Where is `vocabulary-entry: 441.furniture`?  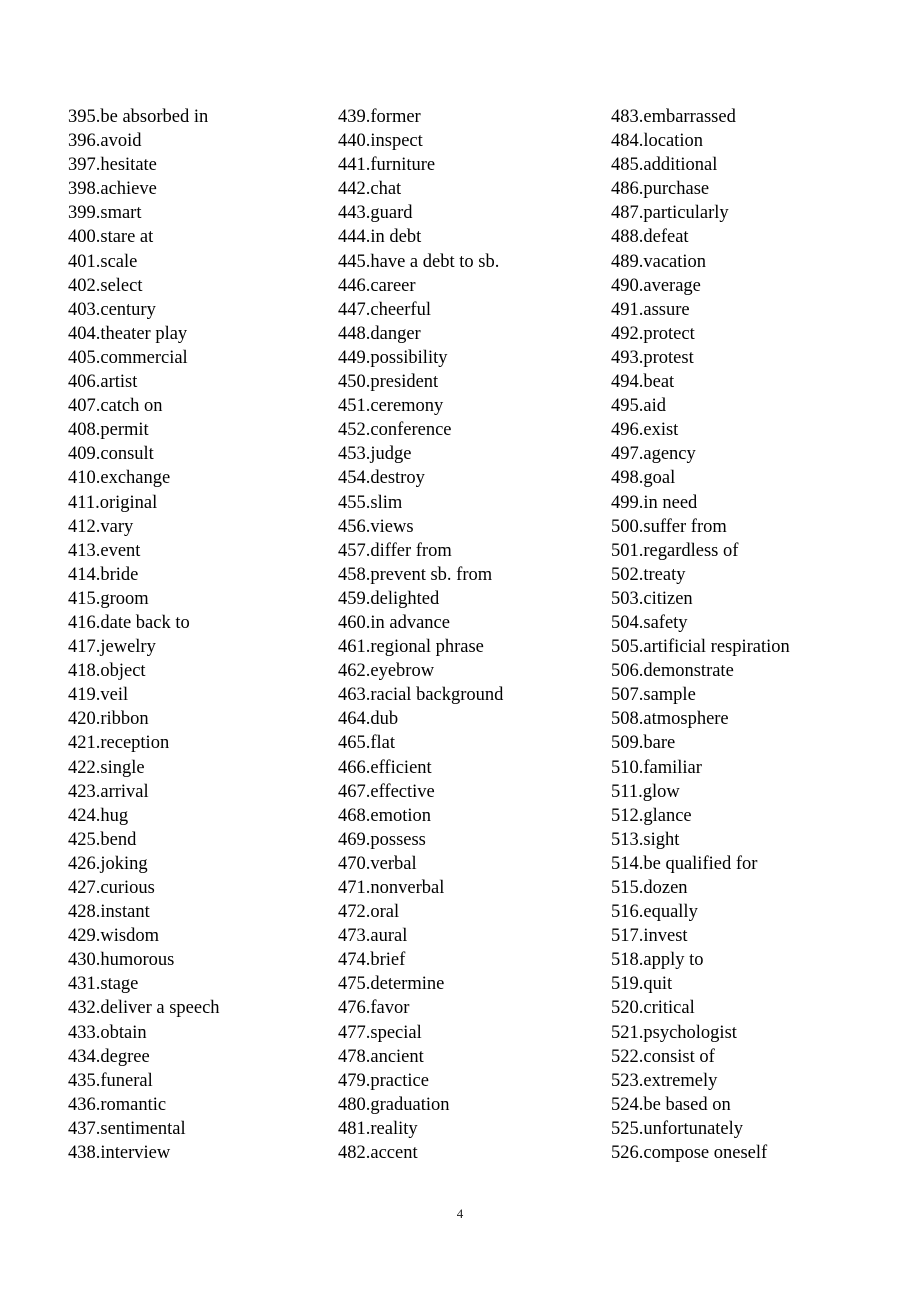
vocabulary-entry: 441.furniture is located at coordinates (387, 165).